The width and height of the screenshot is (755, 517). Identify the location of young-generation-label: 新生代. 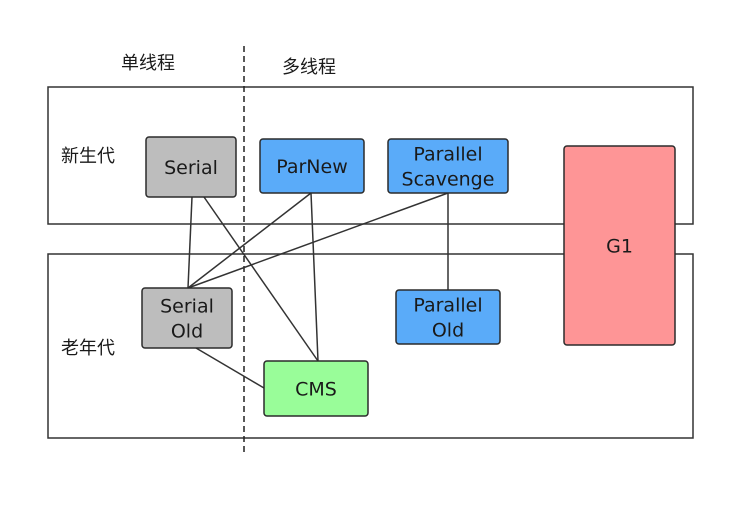
(88, 156).